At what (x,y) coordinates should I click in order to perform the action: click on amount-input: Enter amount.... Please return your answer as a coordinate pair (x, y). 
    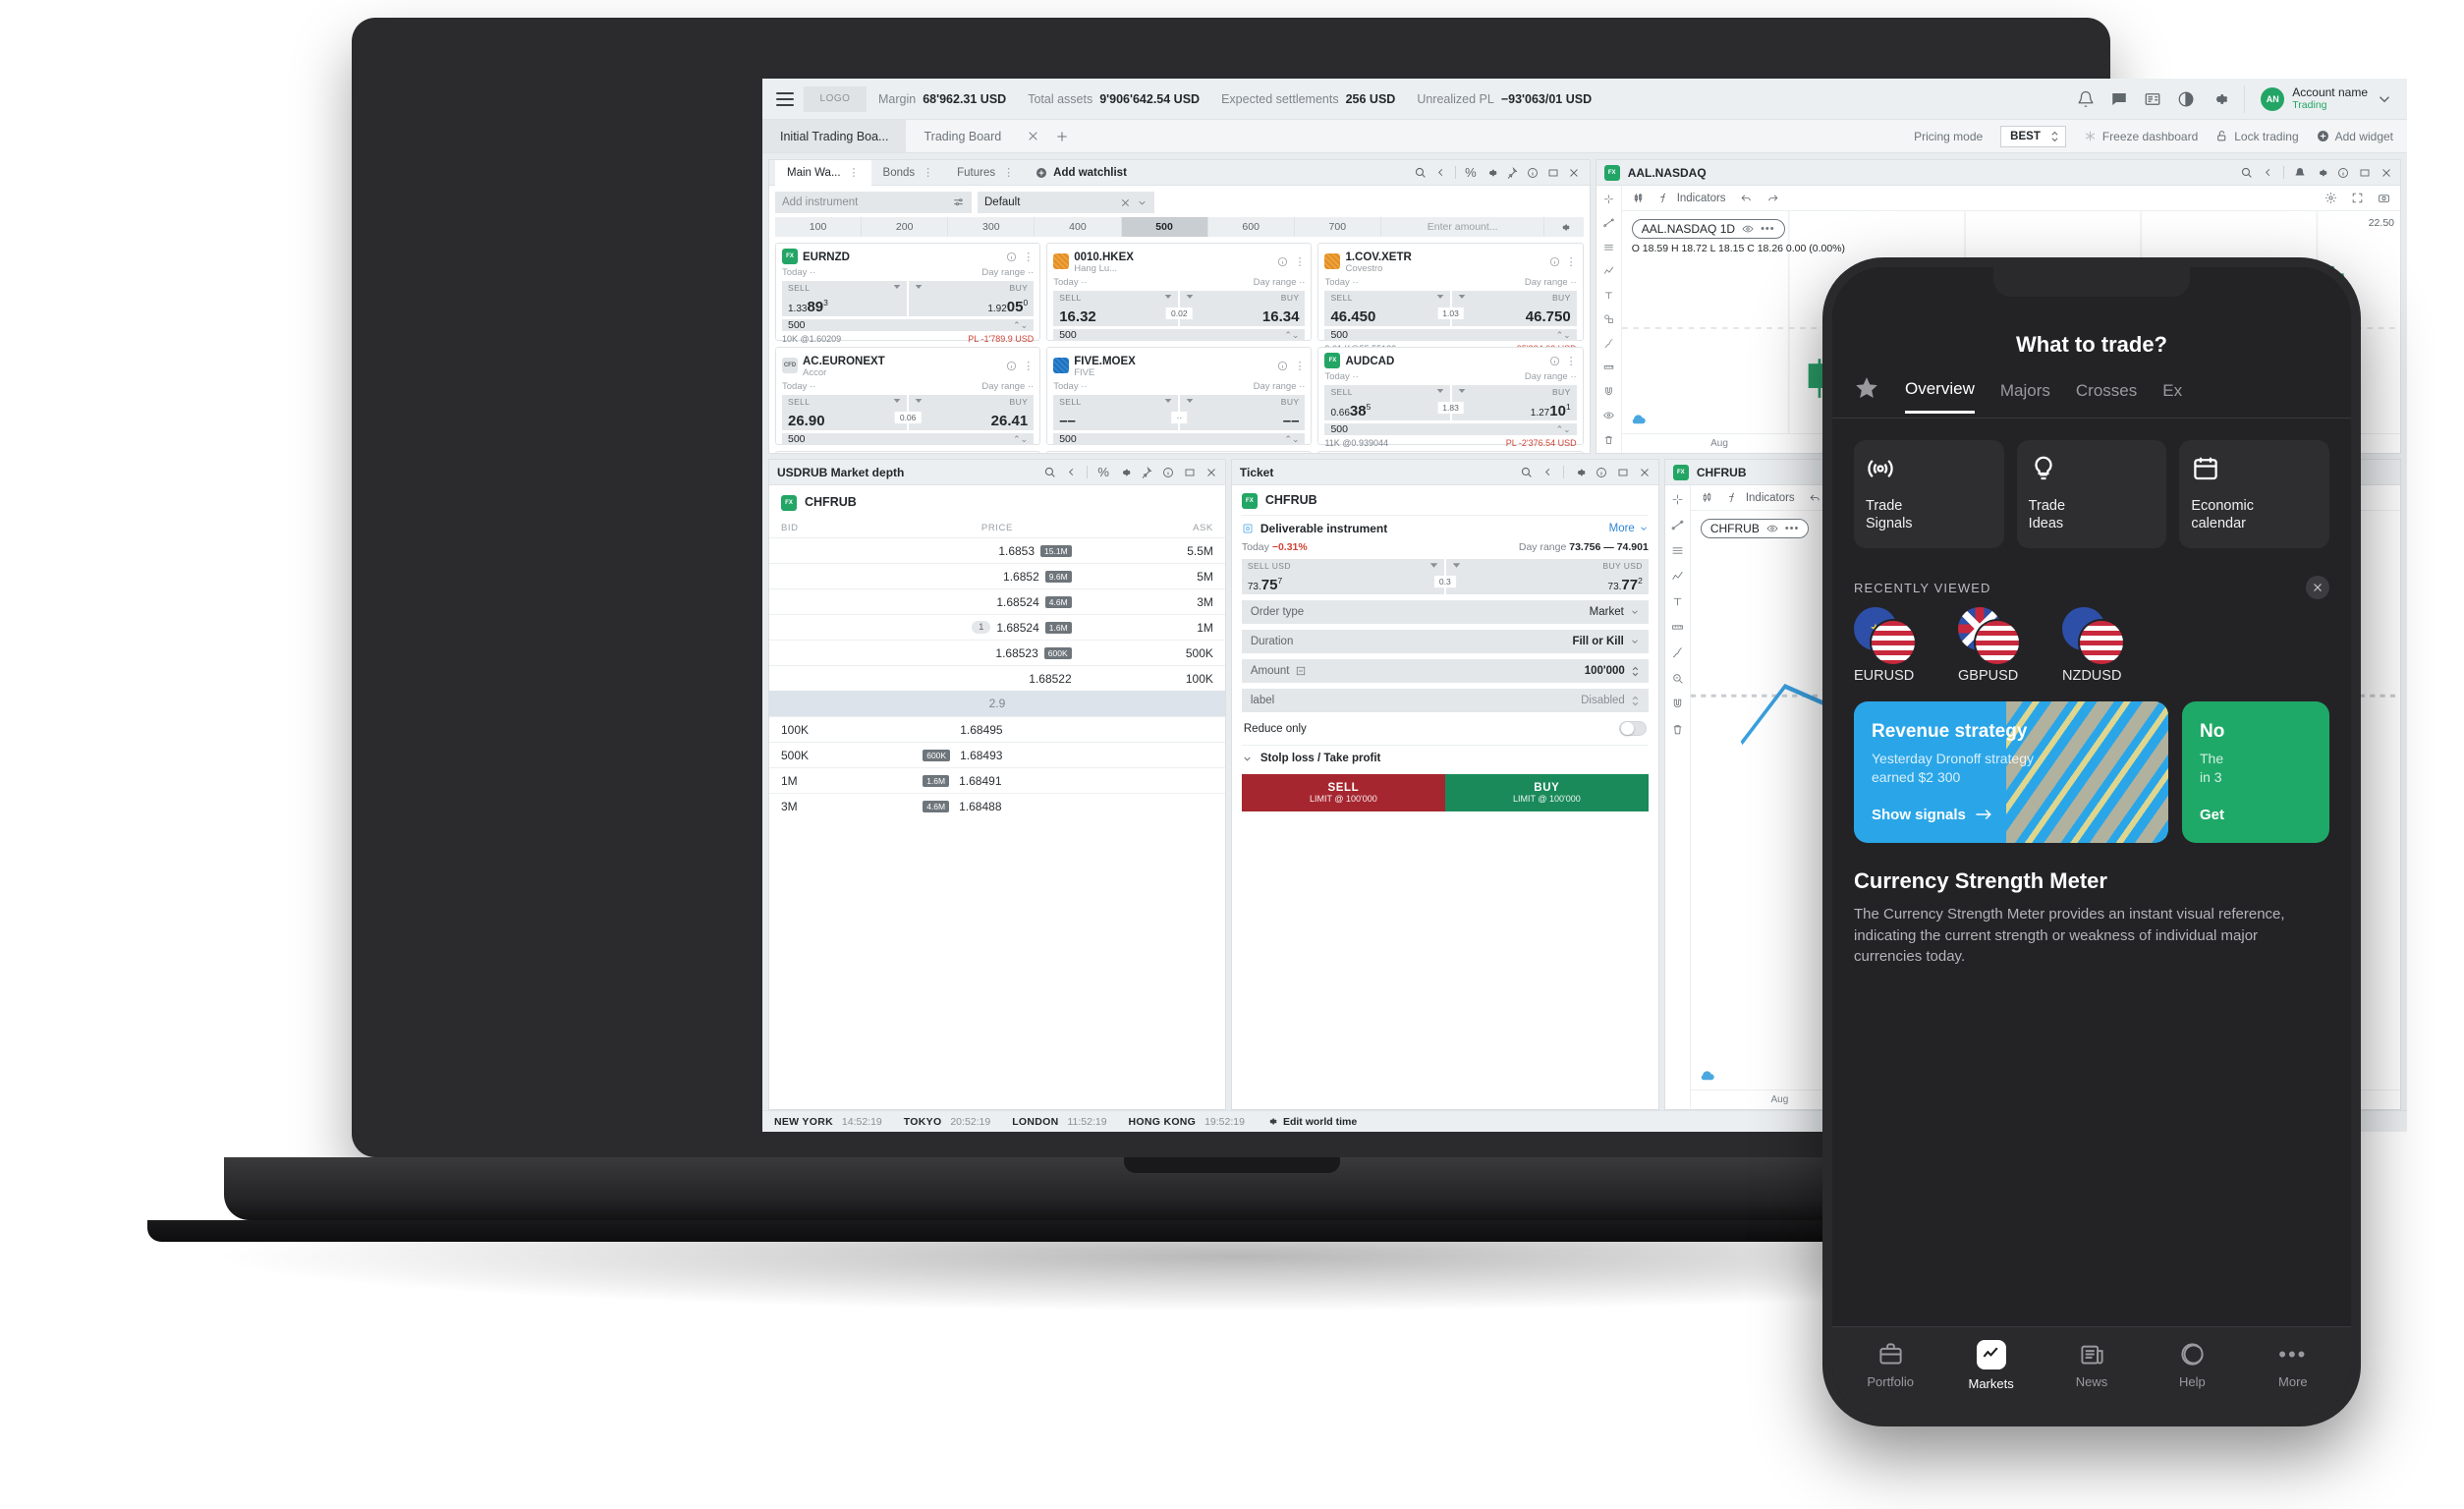
    Looking at the image, I should click on (1463, 227).